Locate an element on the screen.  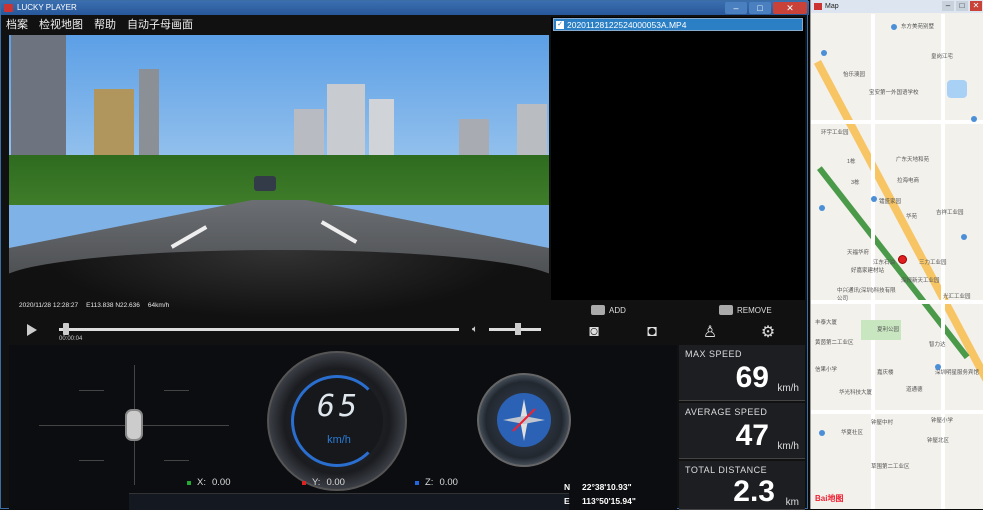
baidu-logo: Bai地图 is located at coordinates (829, 498).